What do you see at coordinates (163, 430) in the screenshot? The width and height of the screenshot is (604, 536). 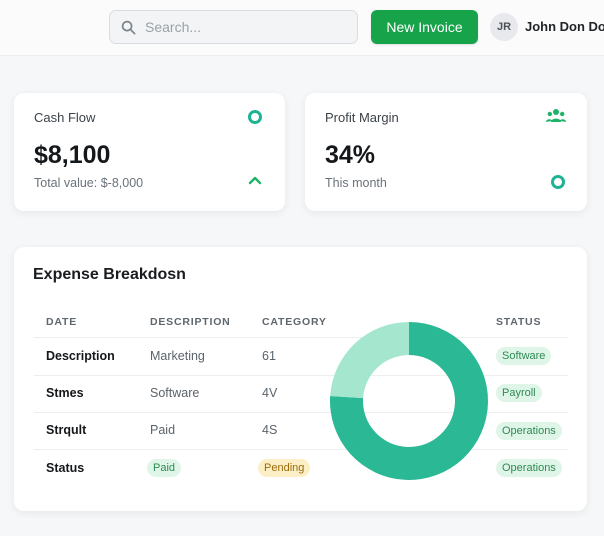 I see `table-cell-description: Paid` at bounding box center [163, 430].